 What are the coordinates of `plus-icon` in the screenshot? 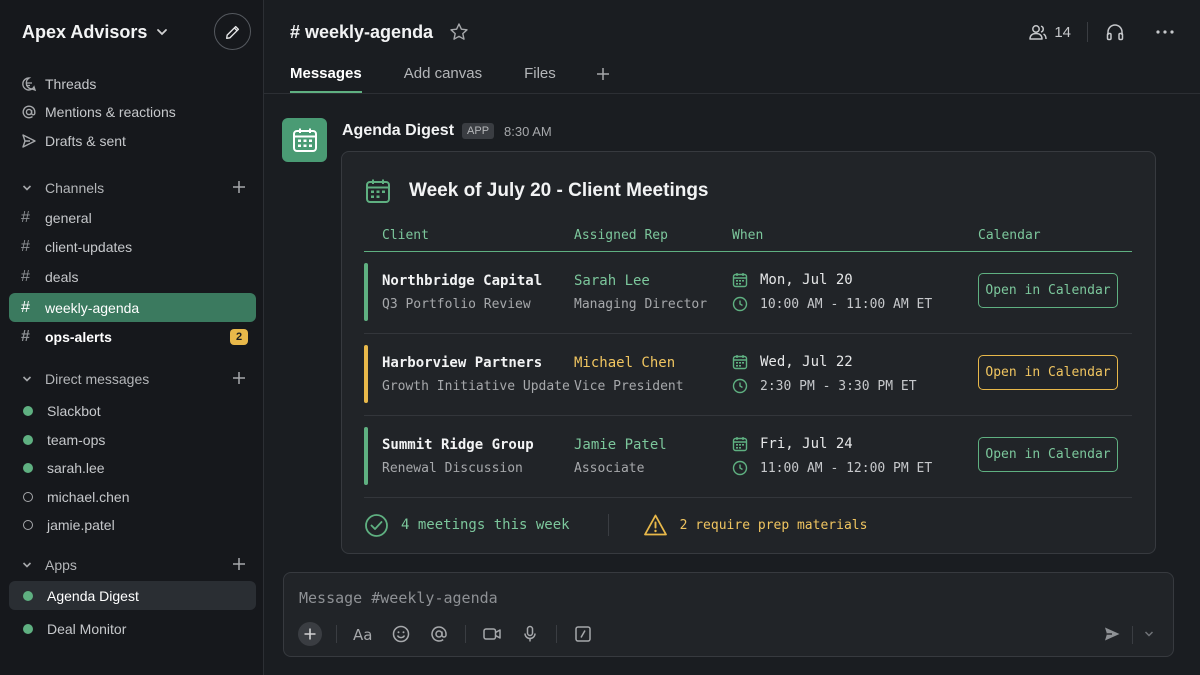 It's located at (310, 634).